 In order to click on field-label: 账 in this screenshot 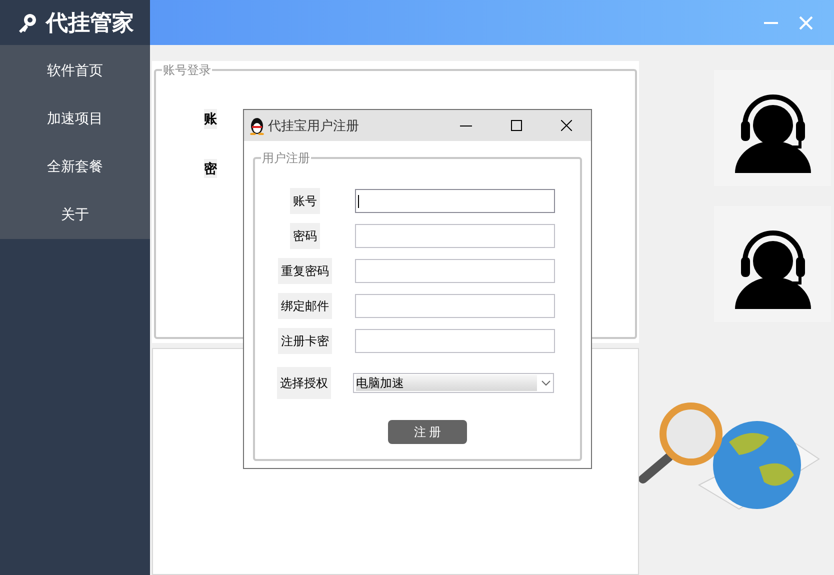, I will do `click(210, 118)`.